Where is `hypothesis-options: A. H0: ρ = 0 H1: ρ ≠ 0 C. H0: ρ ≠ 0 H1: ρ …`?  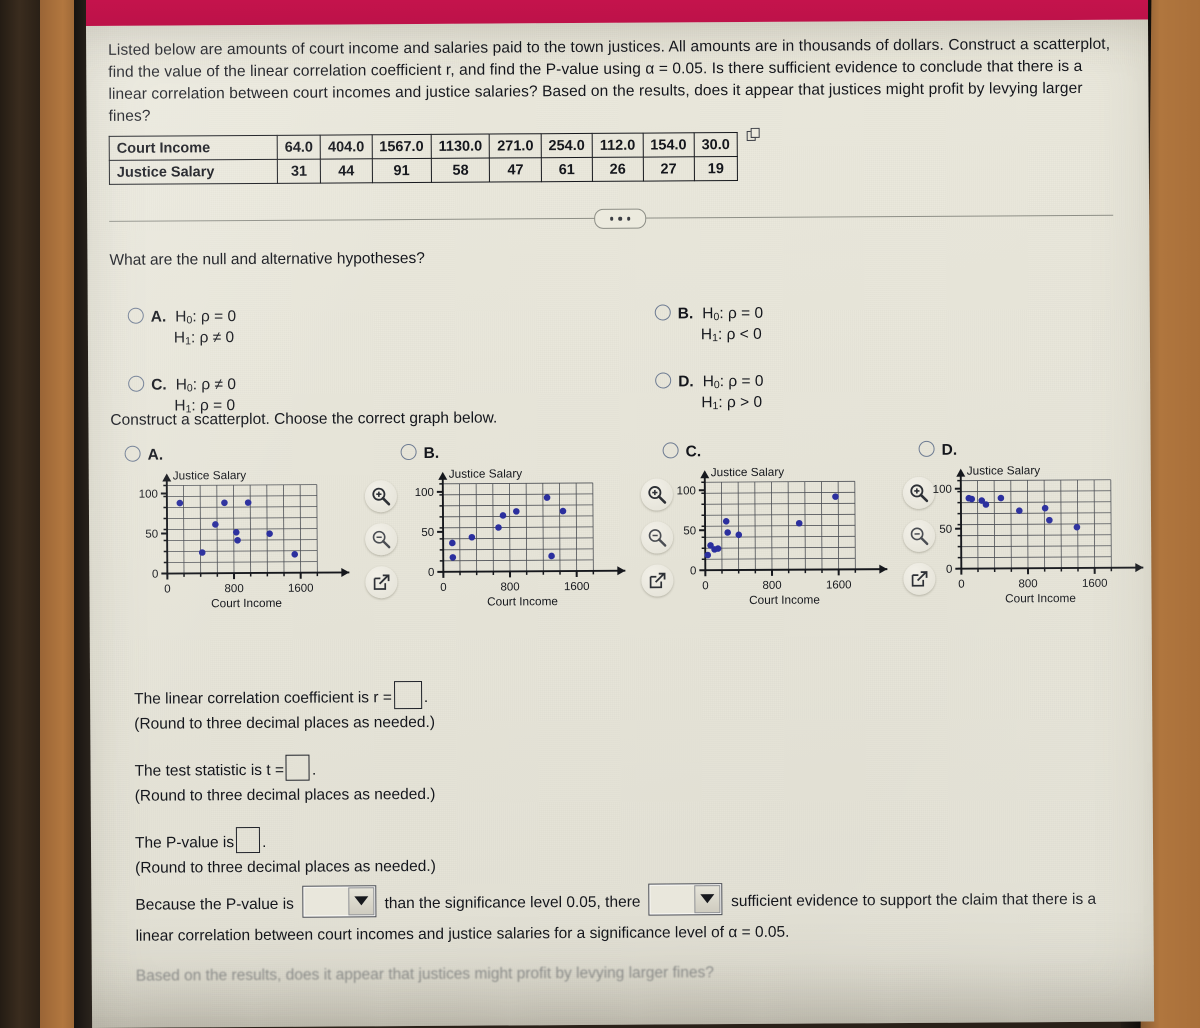 hypothesis-options: A. H0: ρ = 0 H1: ρ ≠ 0 C. H0: ρ ≠ 0 H1: ρ … is located at coordinates (621, 347).